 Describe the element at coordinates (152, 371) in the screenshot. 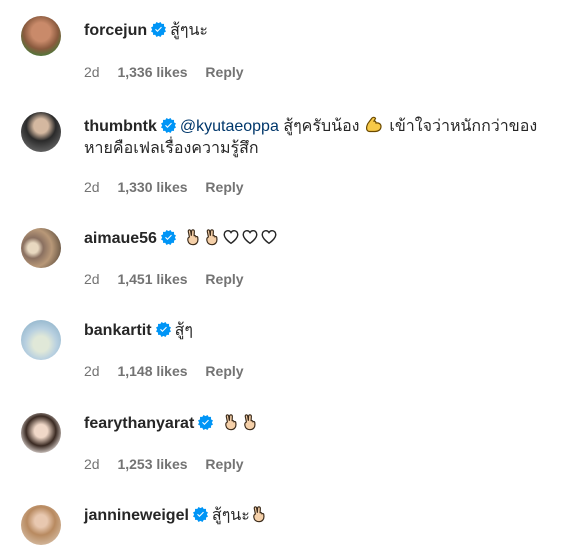

I see `likes-count: 1,148 likes` at that location.